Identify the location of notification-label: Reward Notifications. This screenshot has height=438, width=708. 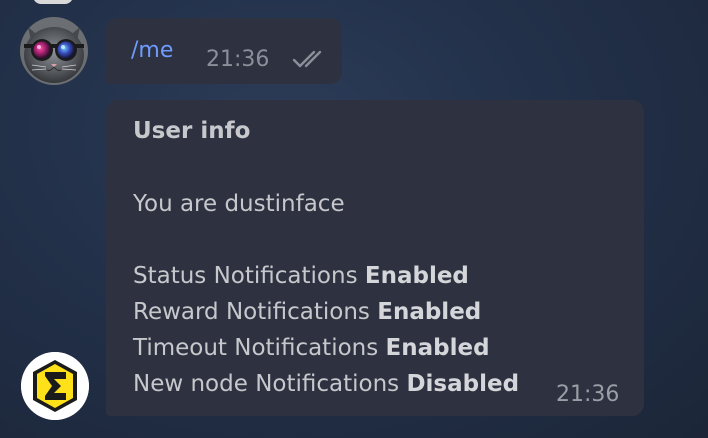
(251, 312).